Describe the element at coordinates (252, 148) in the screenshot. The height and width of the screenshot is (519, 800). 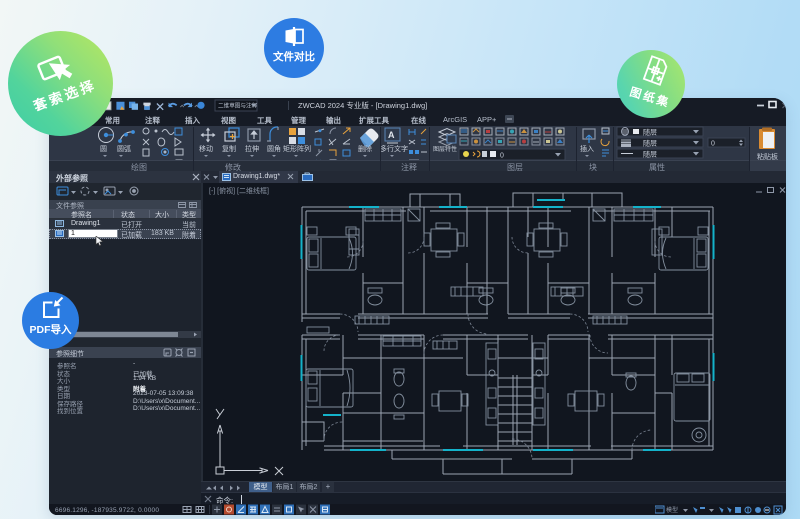
I see `svg-text: 拉伸` at that location.